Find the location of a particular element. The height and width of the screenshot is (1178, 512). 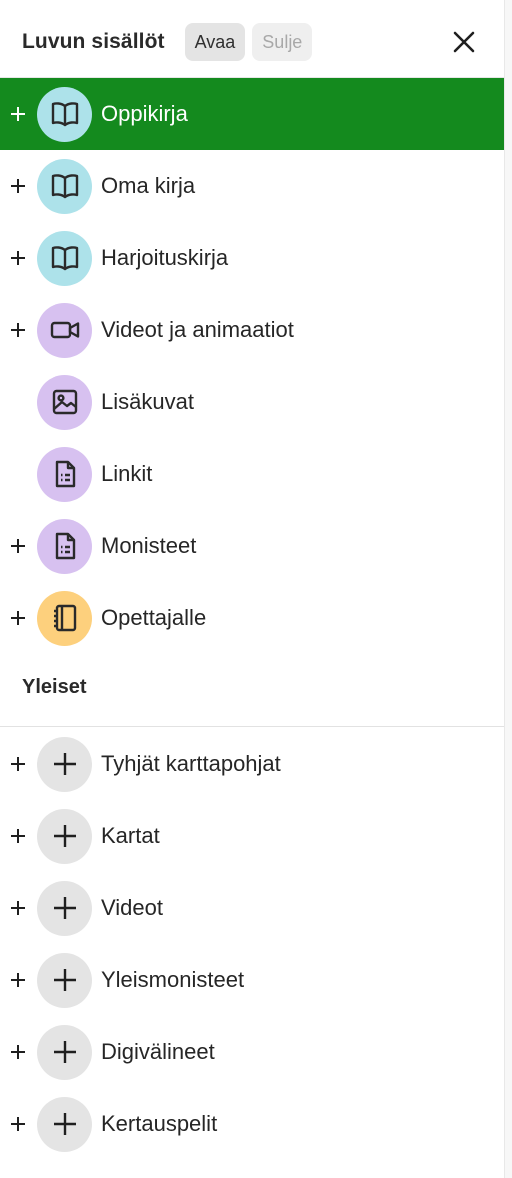

image-icon is located at coordinates (64, 402).